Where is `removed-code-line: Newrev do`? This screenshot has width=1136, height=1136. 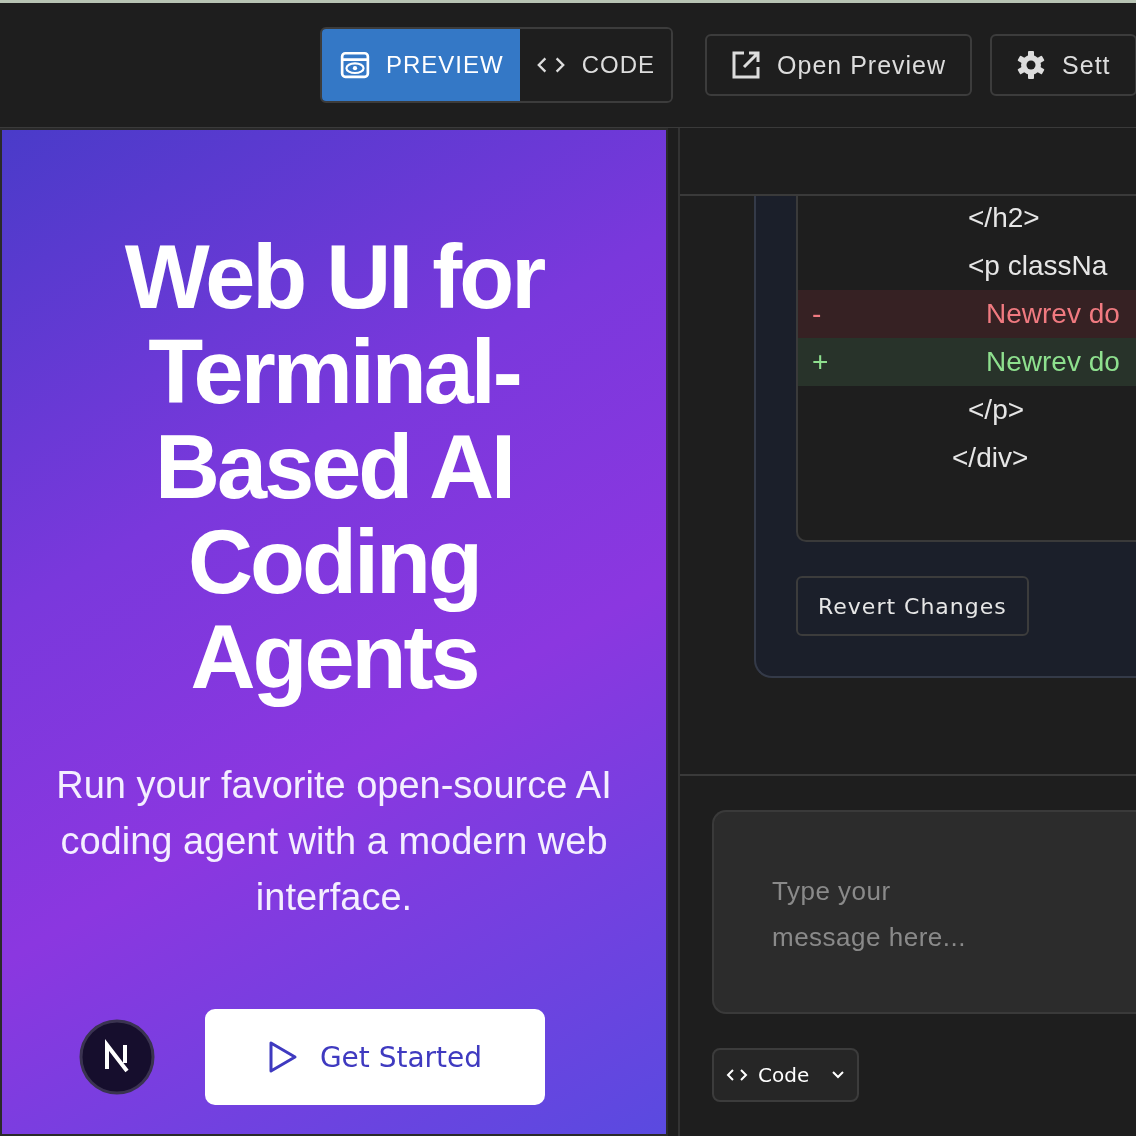
removed-code-line: Newrev do is located at coordinates (1053, 314).